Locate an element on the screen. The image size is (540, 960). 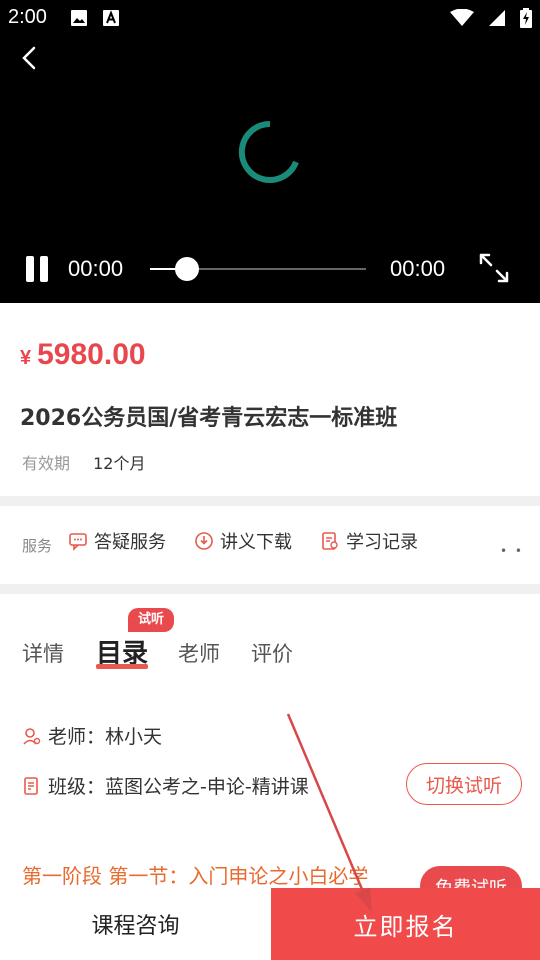
player-controls: 00:00 00:00 is located at coordinates (270, 269).